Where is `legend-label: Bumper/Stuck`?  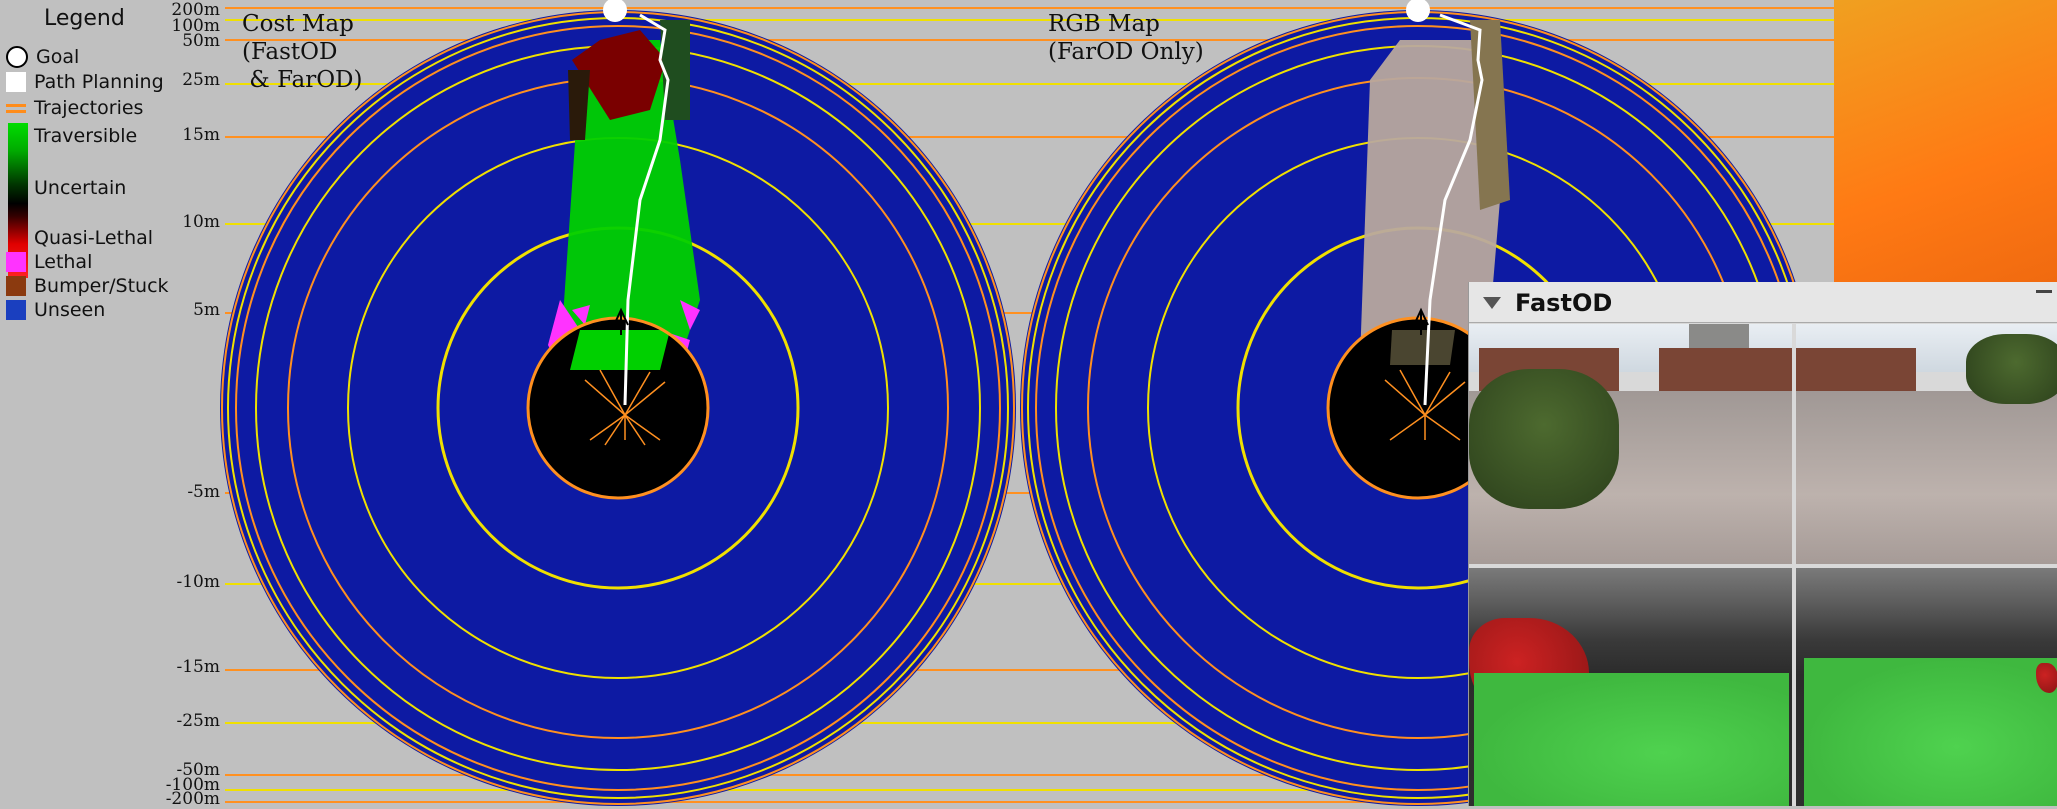 legend-label: Bumper/Stuck is located at coordinates (101, 286).